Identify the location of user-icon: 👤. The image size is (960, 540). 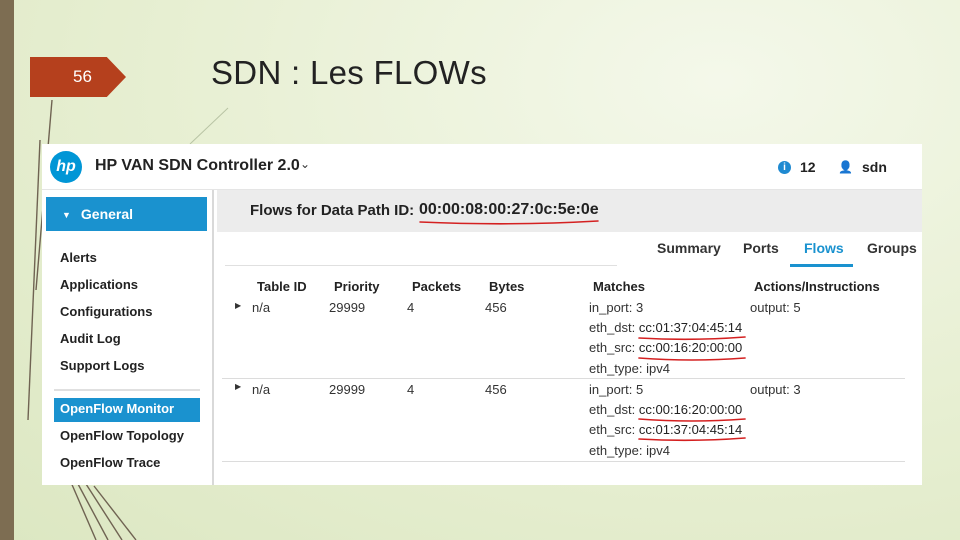
(845, 167).